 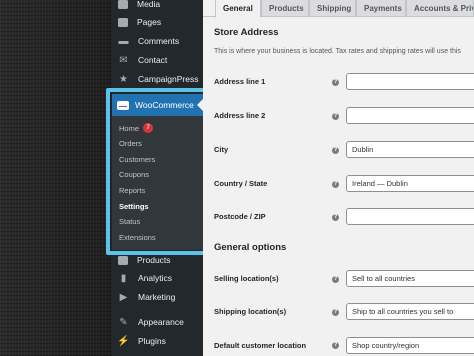 What do you see at coordinates (260, 345) in the screenshot?
I see `default-customer-location-label: Default customer location` at bounding box center [260, 345].